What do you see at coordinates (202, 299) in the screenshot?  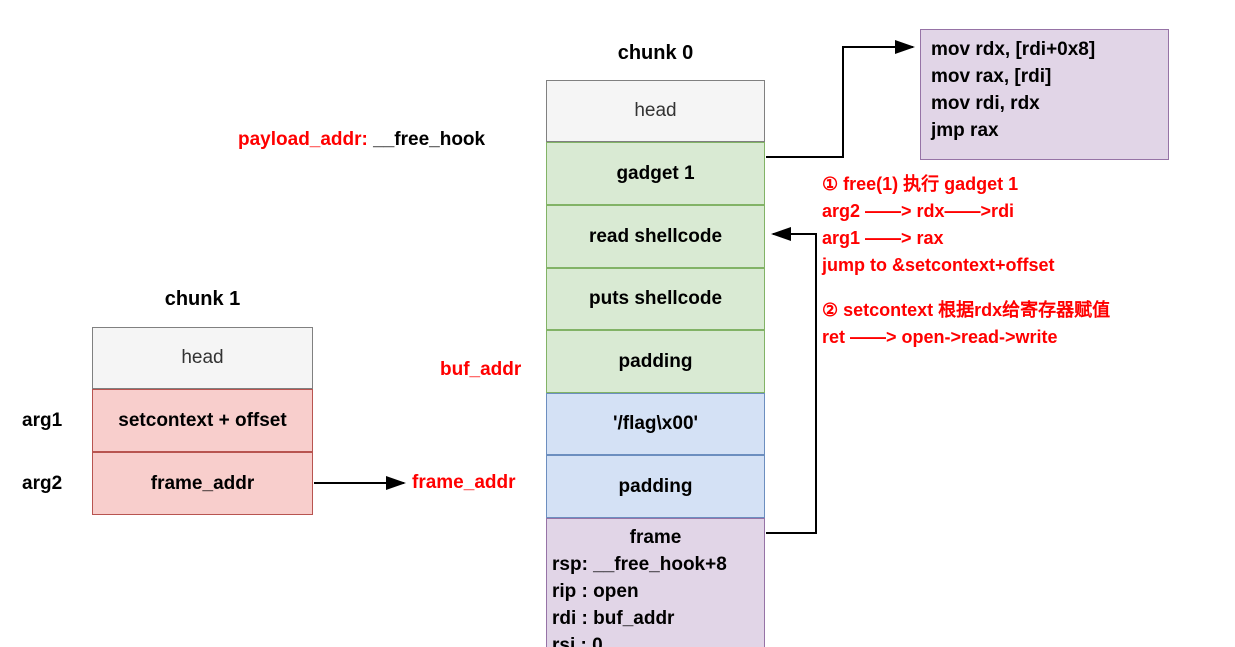 I see `chunk1-title: chunk 1` at bounding box center [202, 299].